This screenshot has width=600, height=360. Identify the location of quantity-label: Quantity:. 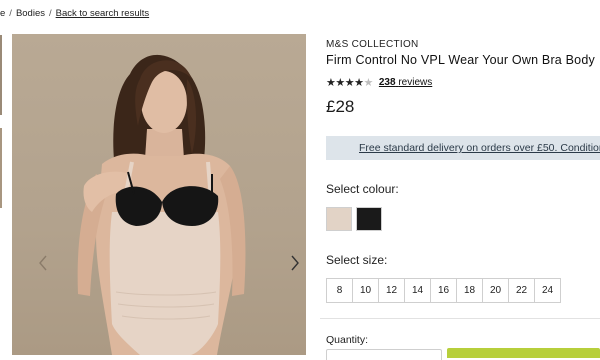
(347, 340).